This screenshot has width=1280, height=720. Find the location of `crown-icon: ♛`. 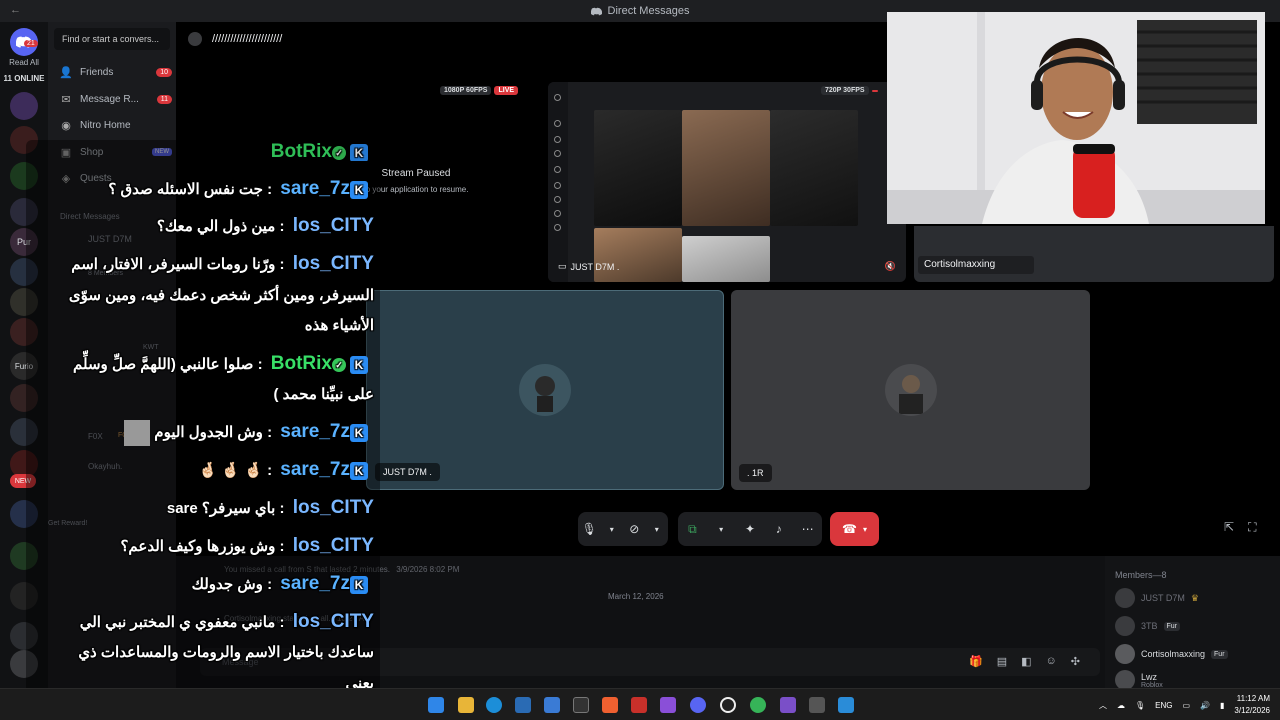

crown-icon: ♛ is located at coordinates (1194, 597).